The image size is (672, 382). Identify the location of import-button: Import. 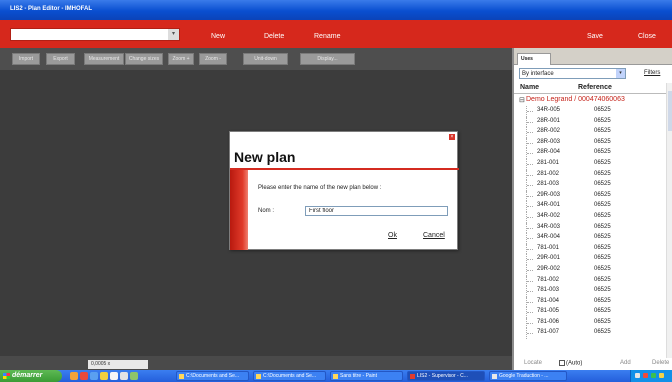
(26, 59).